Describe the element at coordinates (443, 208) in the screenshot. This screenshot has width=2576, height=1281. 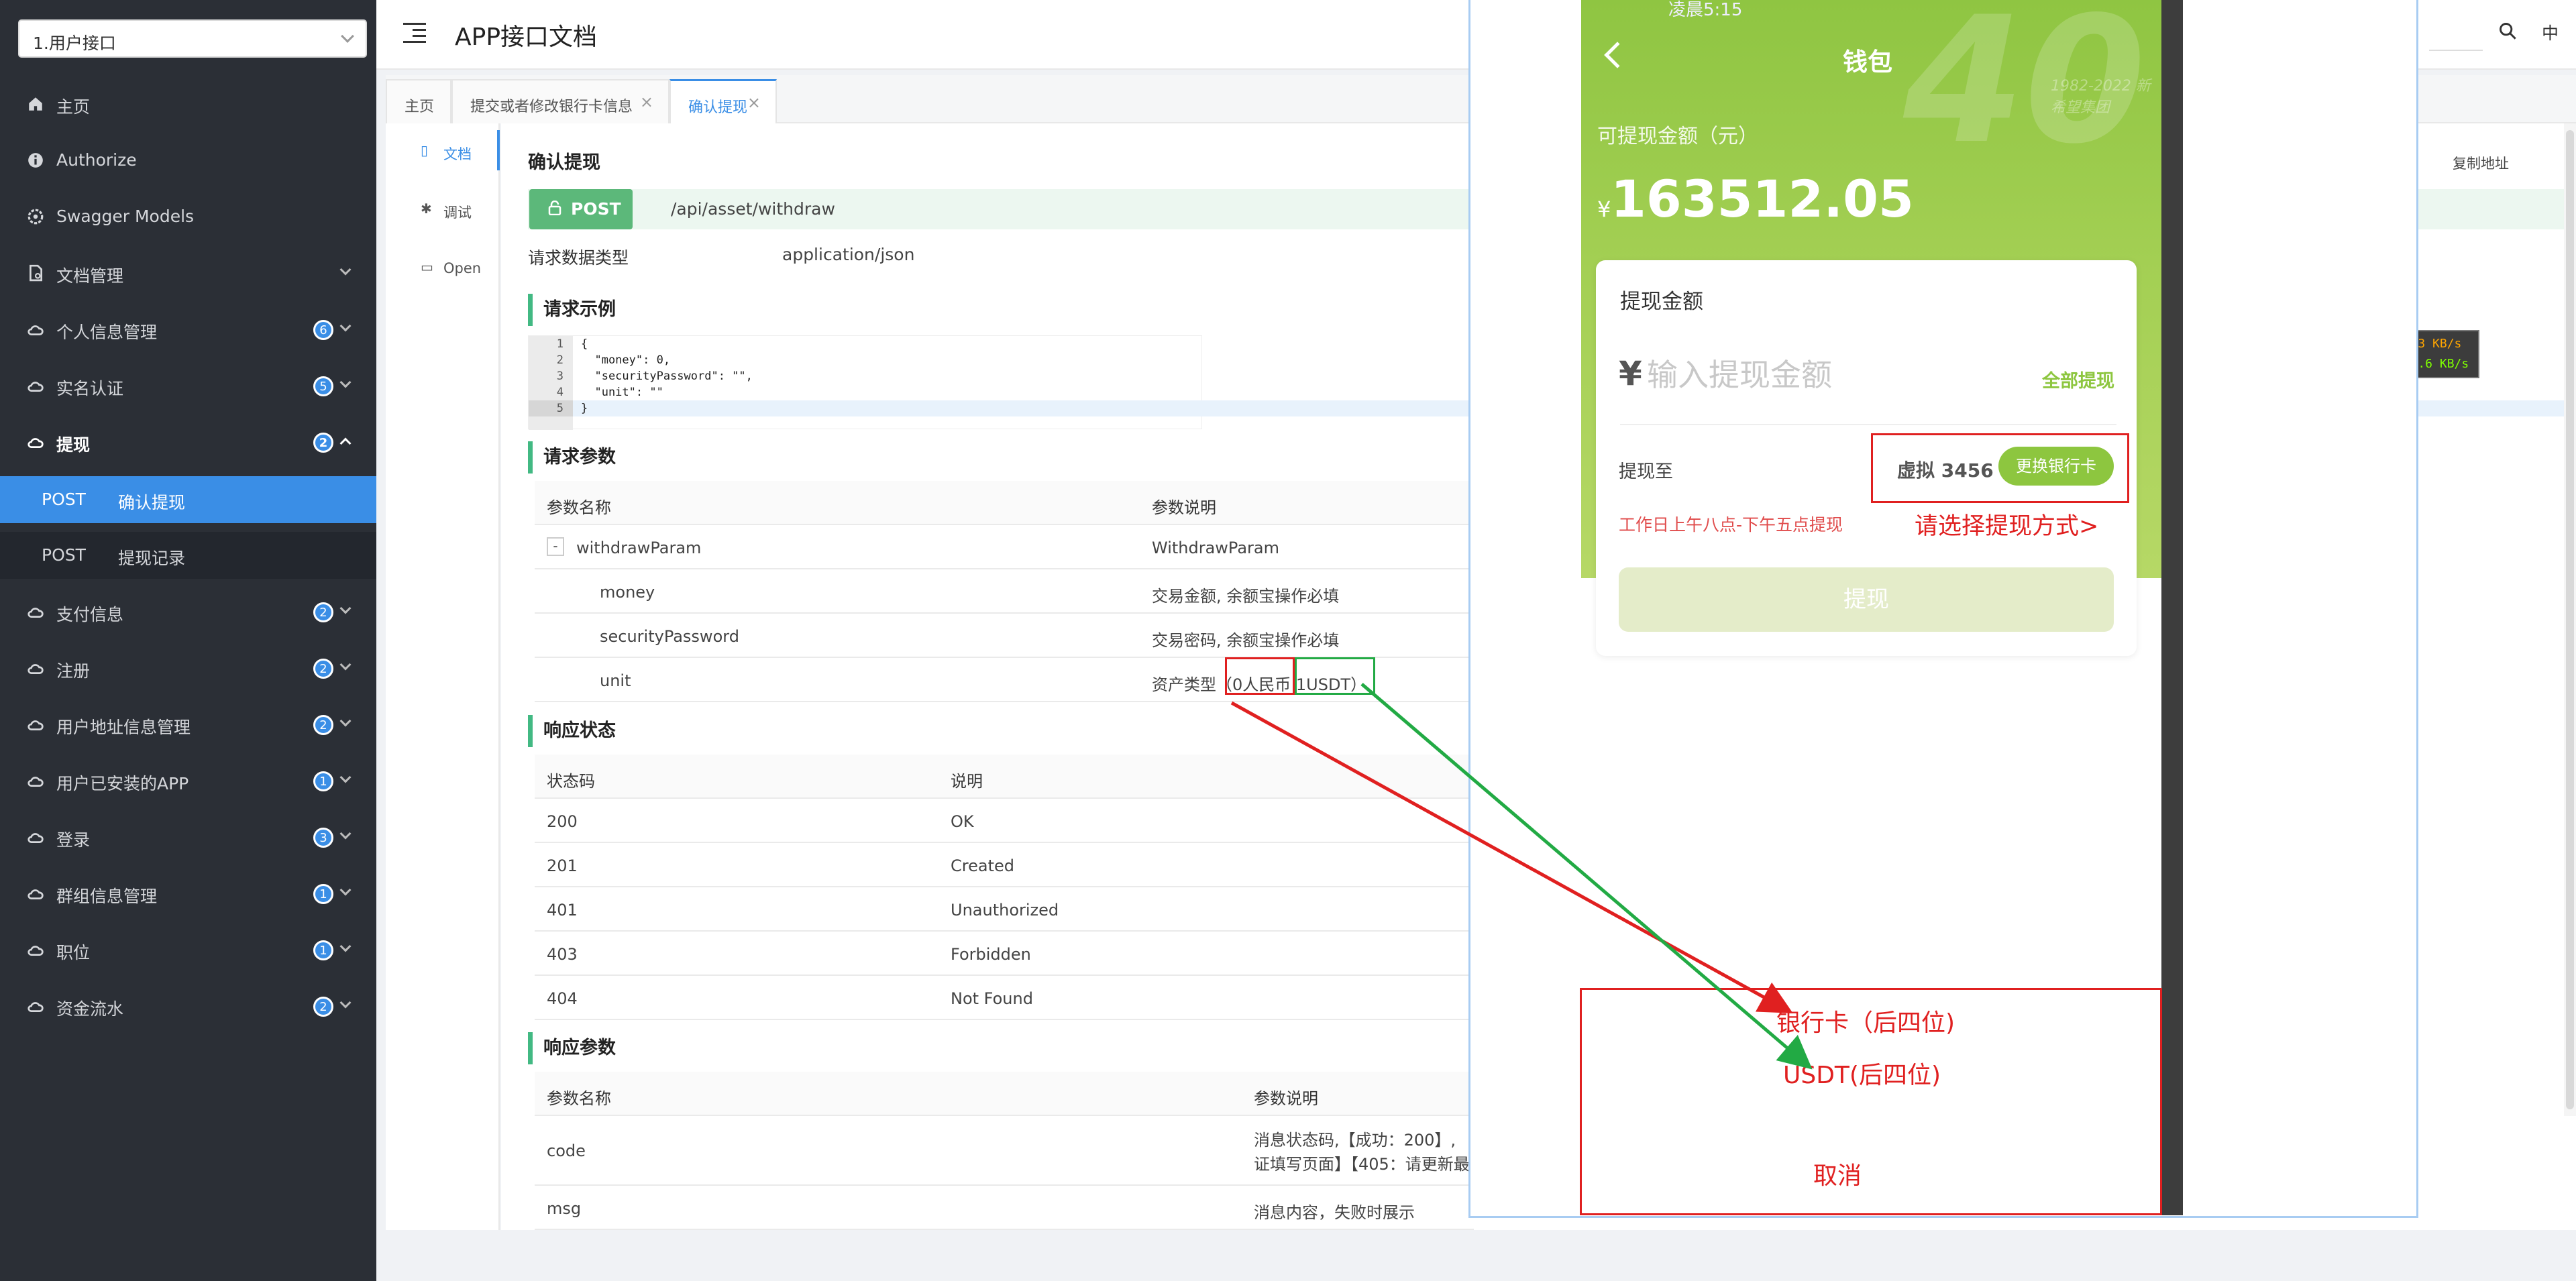
I see `doc-nav-debug: ✱ 调试` at that location.